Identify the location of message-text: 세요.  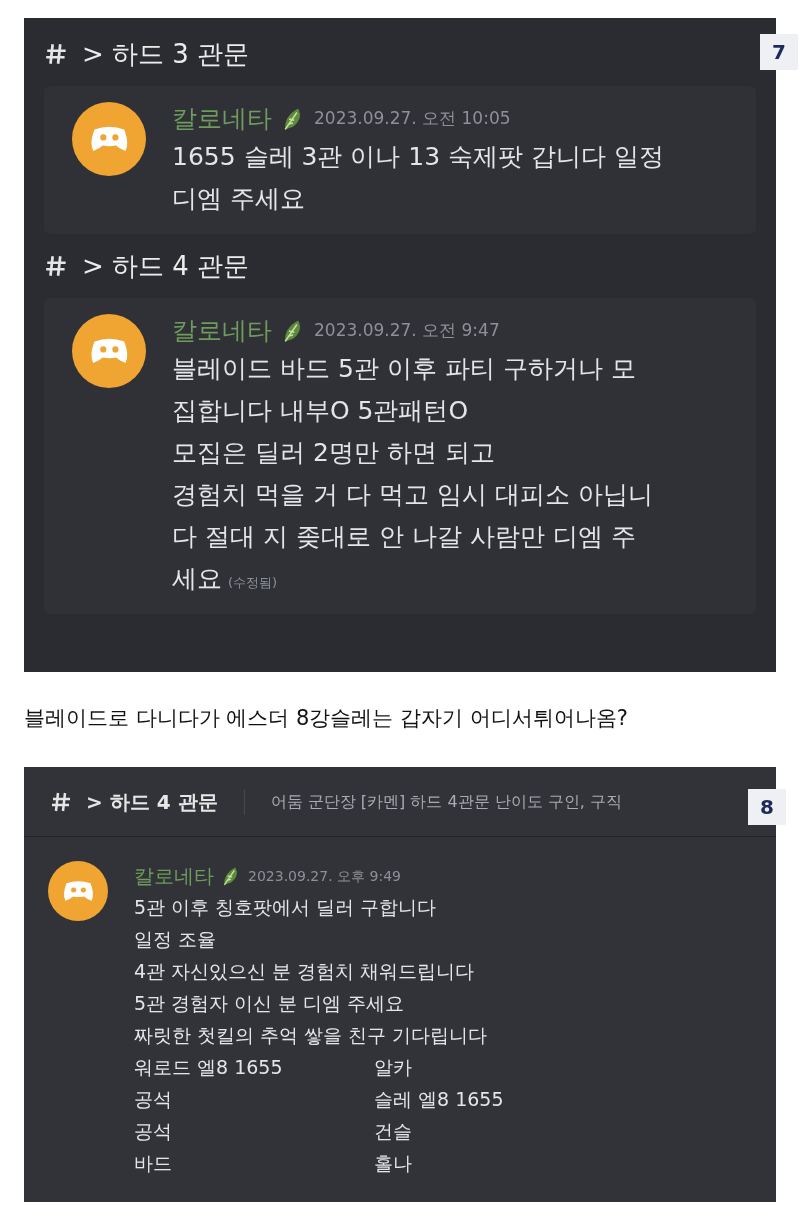
(197, 579).